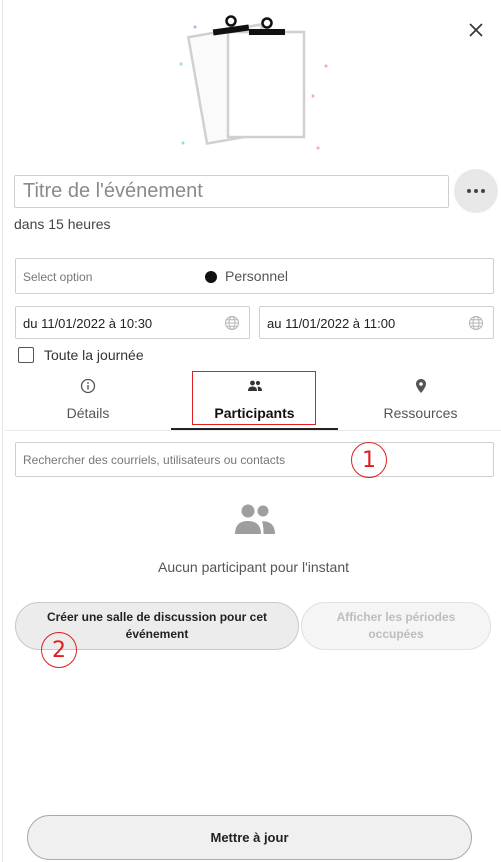  I want to click on tabs-divider, so click(253, 430).